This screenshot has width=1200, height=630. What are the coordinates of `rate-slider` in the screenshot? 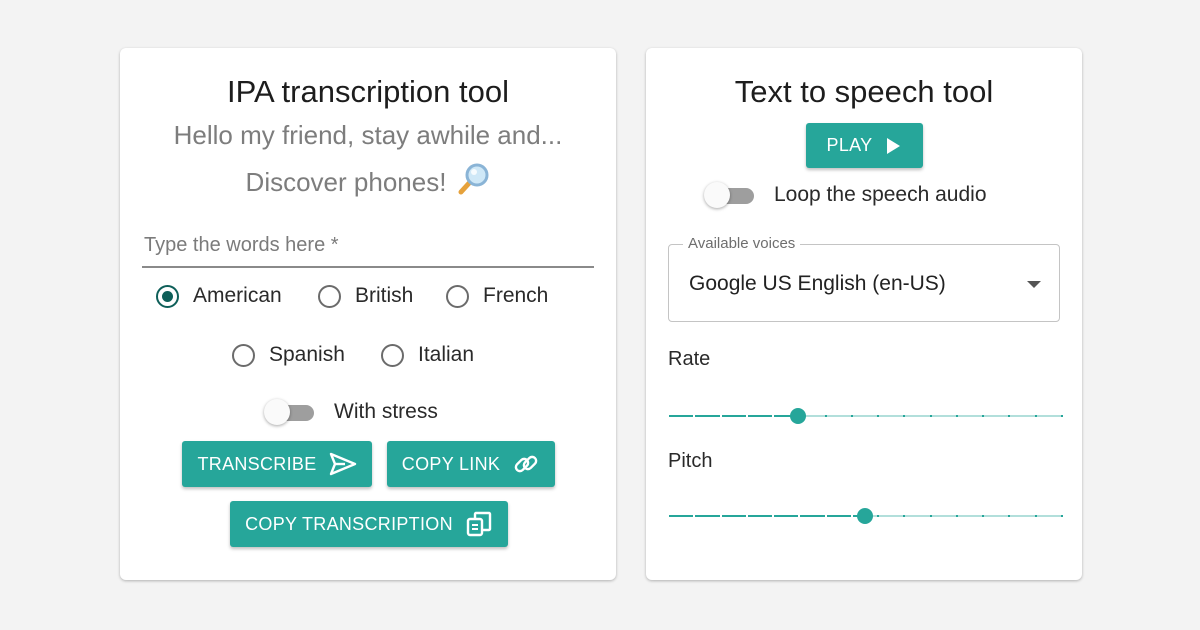 It's located at (865, 416).